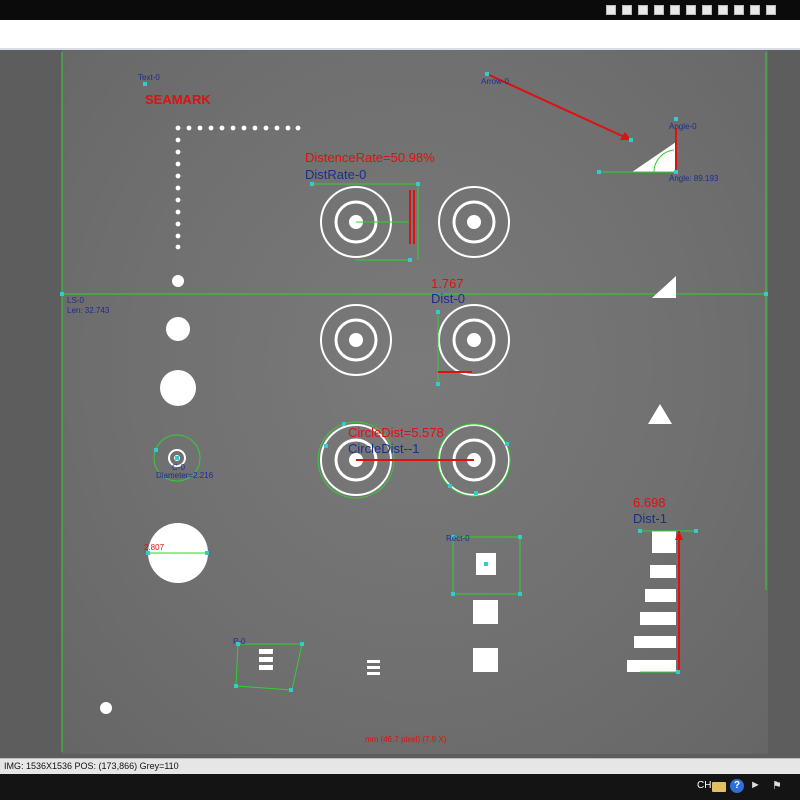  Describe the element at coordinates (495, 81) in the screenshot. I see `arrow-label: Arrow-0` at that location.